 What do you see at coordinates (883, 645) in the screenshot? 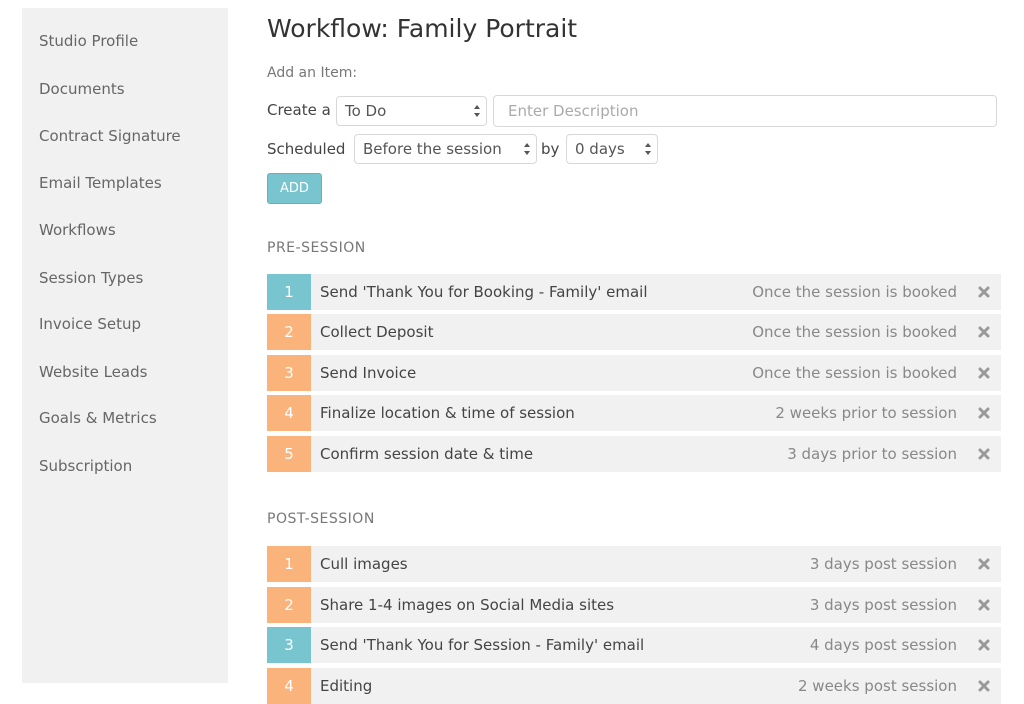
I see `task-schedule: 4 days post session` at bounding box center [883, 645].